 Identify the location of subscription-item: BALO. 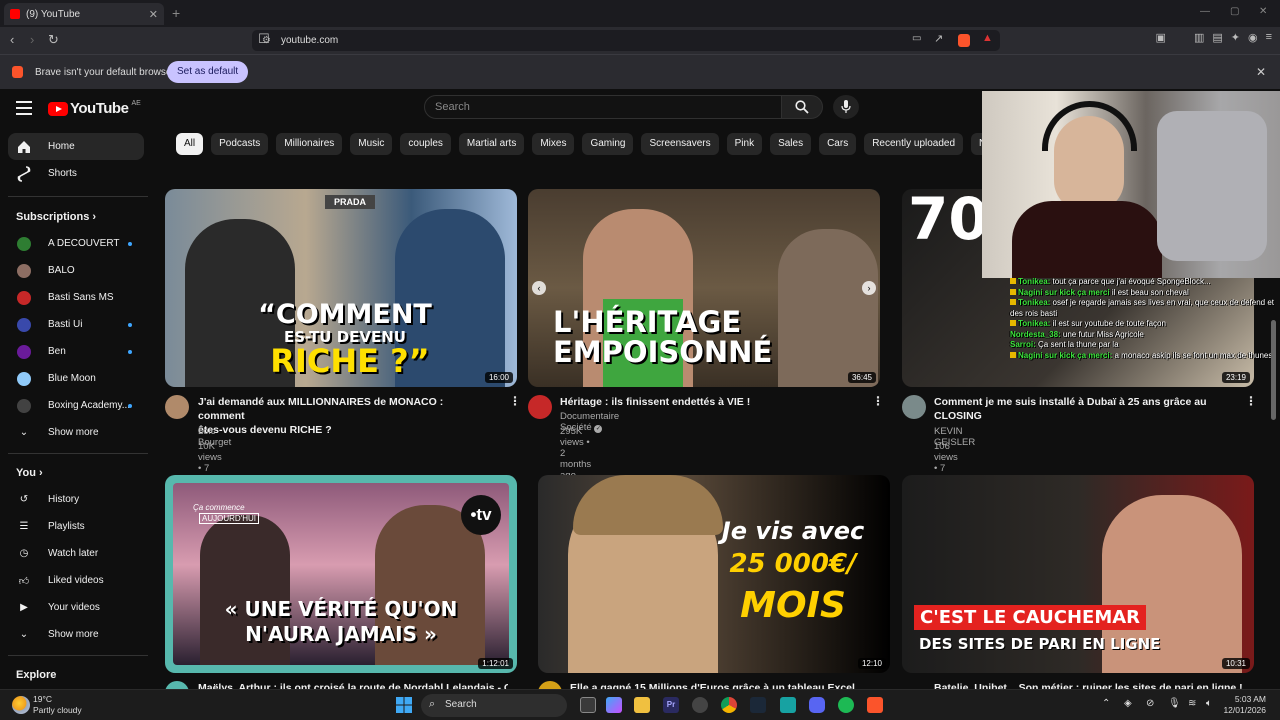
(76, 270).